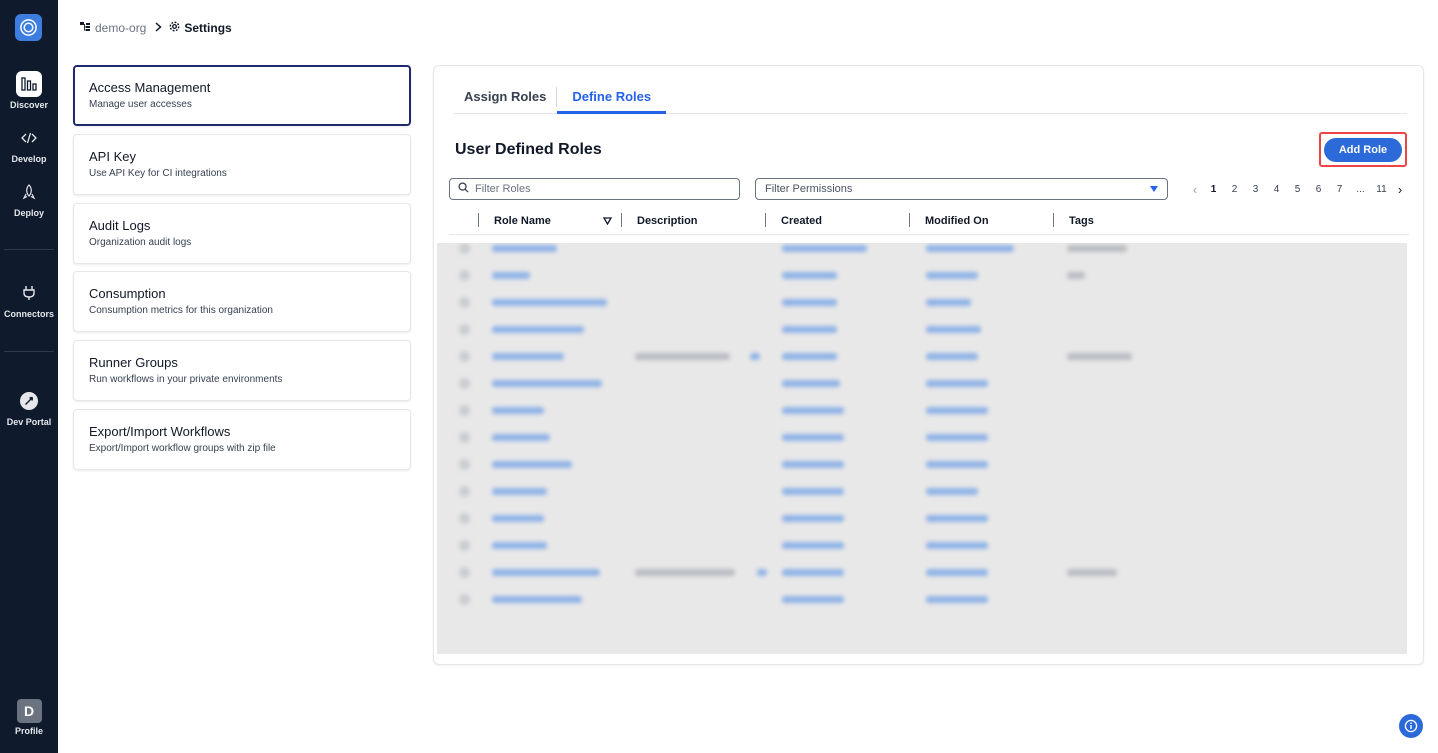 This screenshot has width=1438, height=753. I want to click on col-description: Description, so click(667, 221).